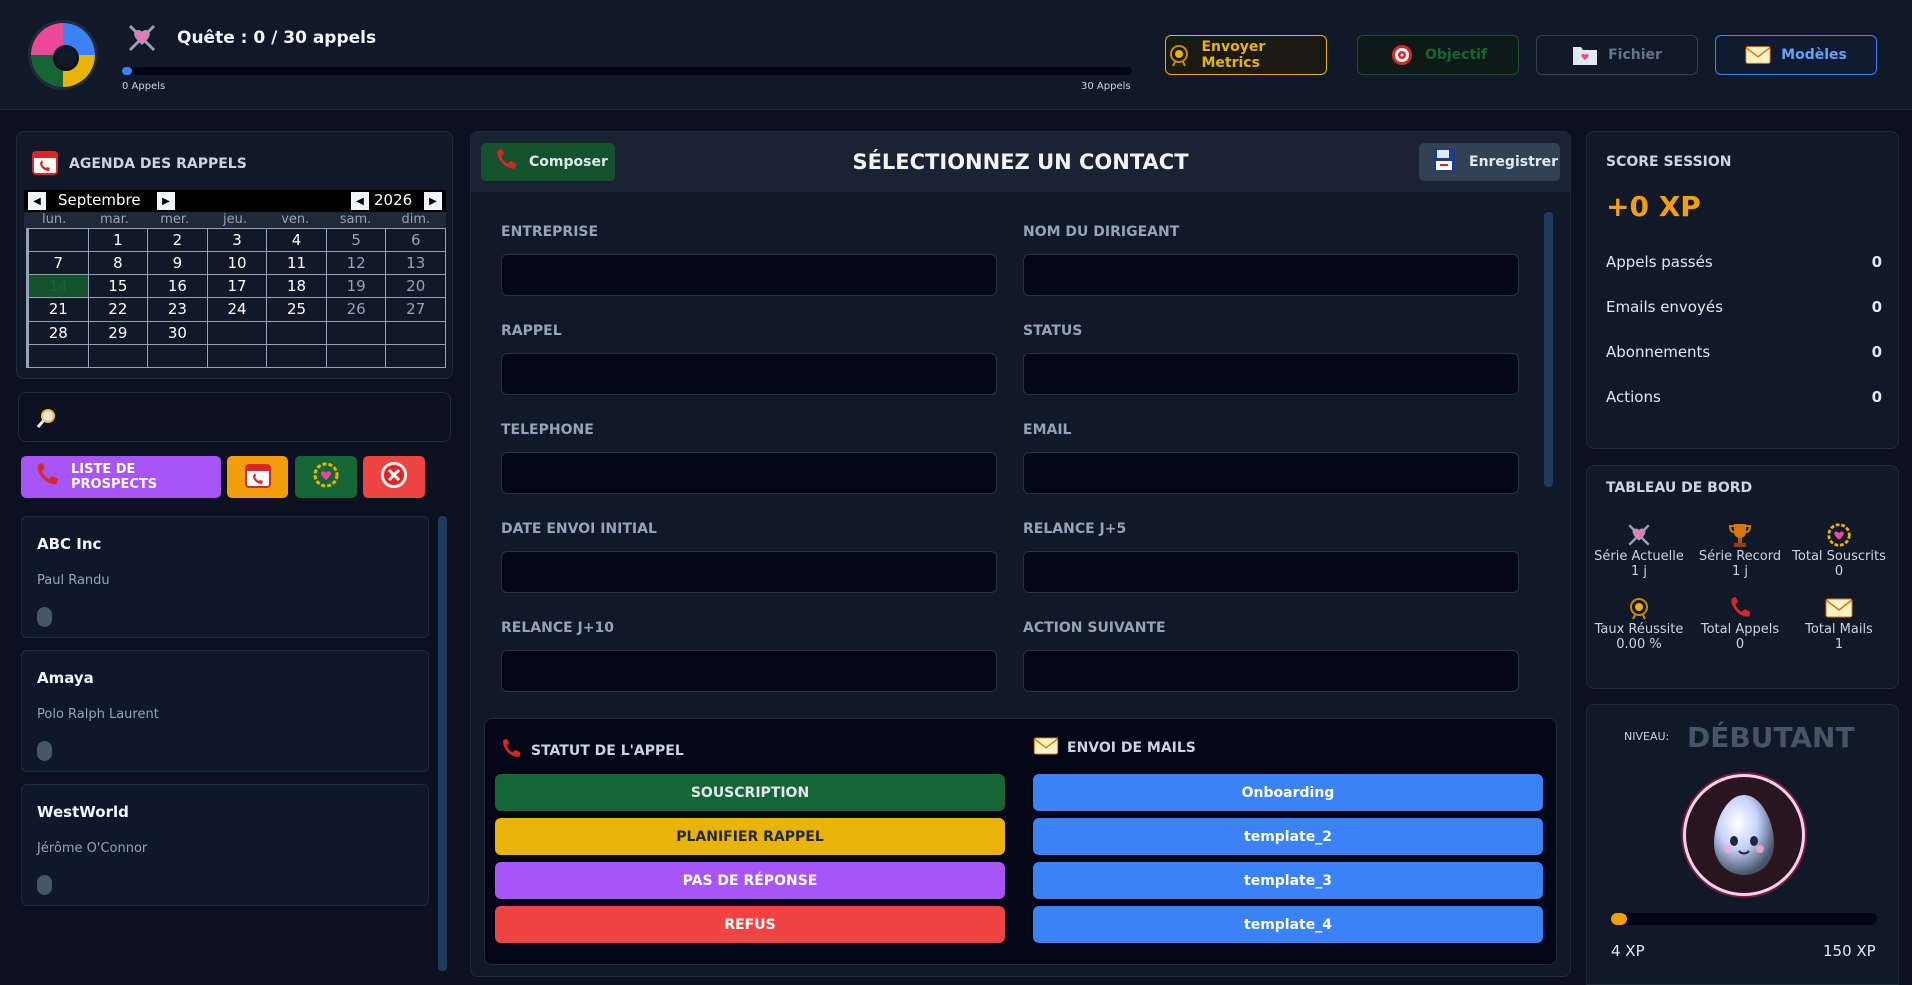 This screenshot has height=985, width=1912. What do you see at coordinates (1246, 55) in the screenshot?
I see `send-metrics-button: Envoyer Metrics` at bounding box center [1246, 55].